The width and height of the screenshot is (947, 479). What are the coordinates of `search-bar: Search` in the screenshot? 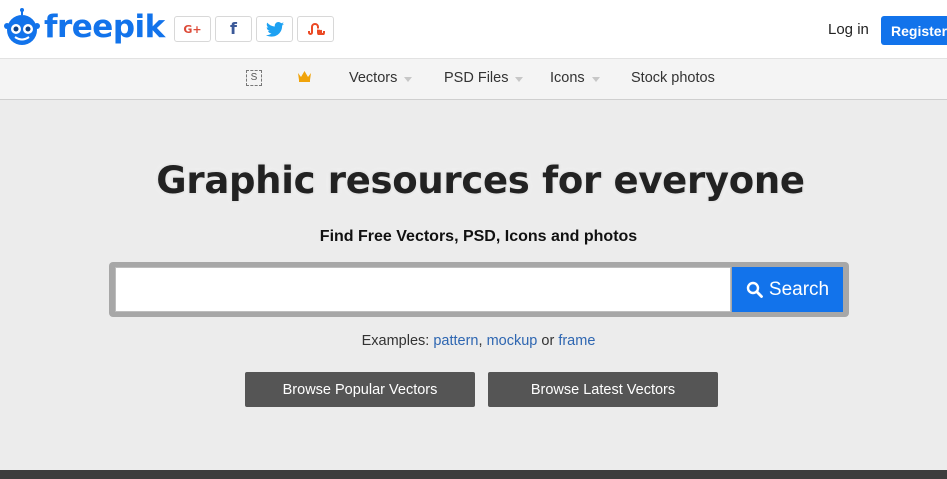 It's located at (479, 289).